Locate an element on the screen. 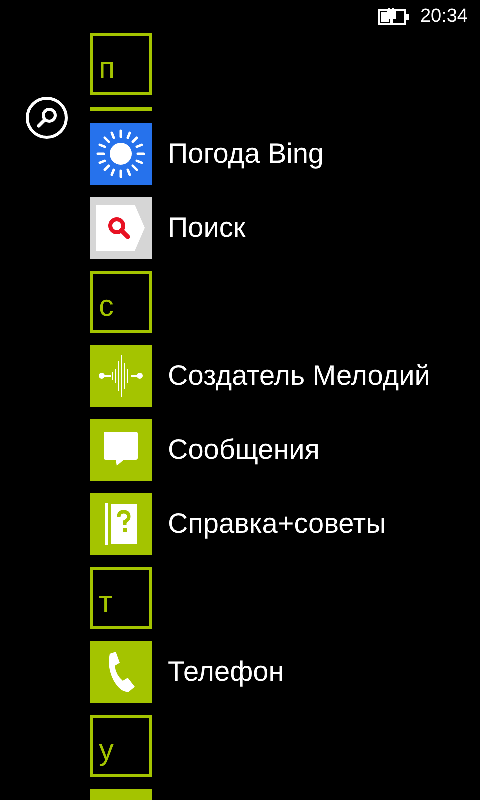 This screenshot has width=480, height=800. battery-charging-icon is located at coordinates (394, 17).